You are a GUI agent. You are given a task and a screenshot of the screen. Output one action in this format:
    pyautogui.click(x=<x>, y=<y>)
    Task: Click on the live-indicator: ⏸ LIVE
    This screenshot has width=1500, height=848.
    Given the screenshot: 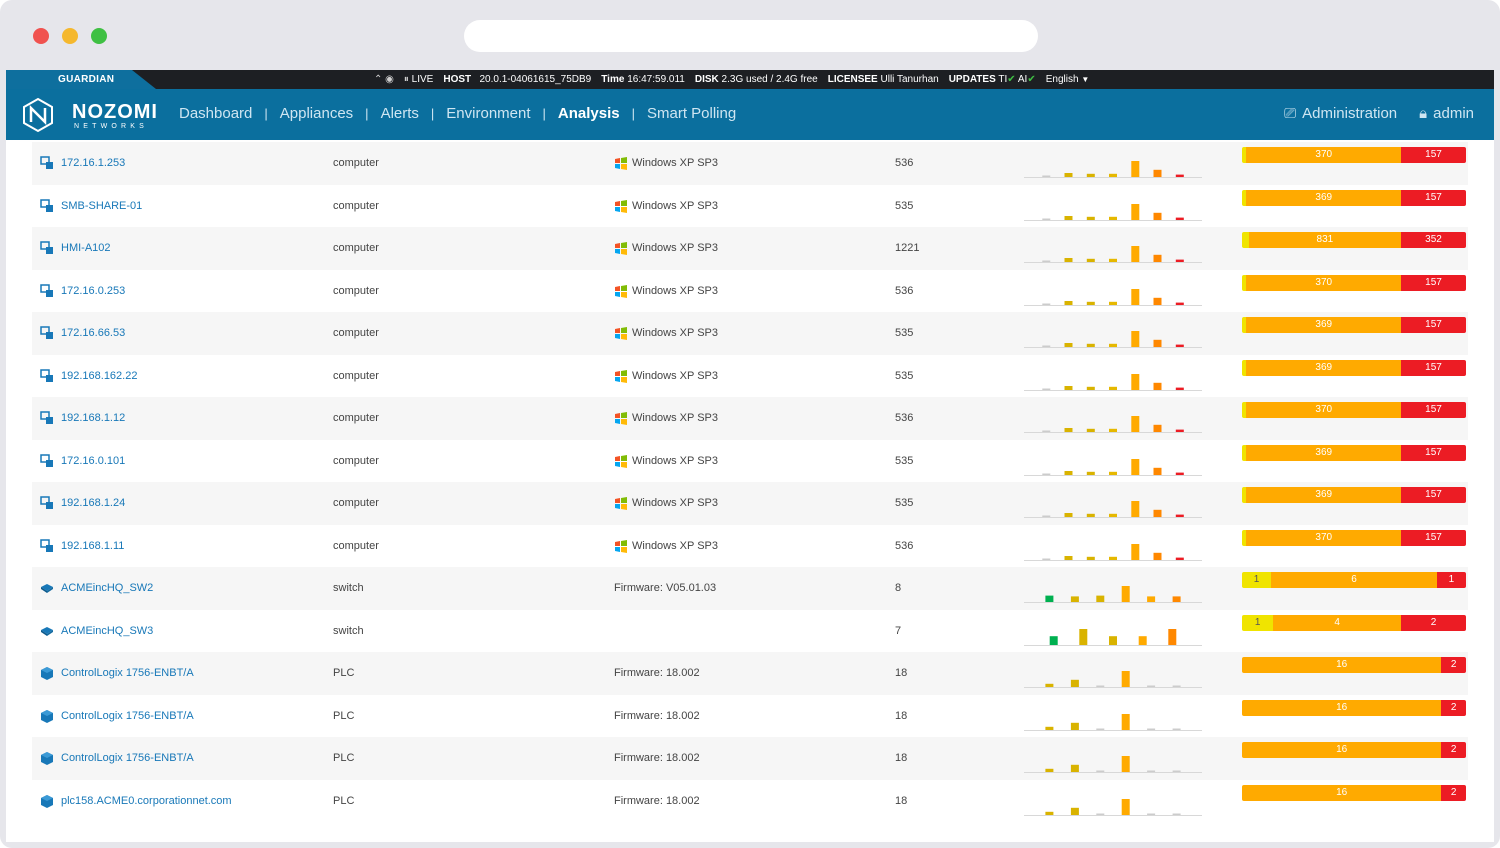 What is the action you would take?
    pyautogui.click(x=418, y=79)
    